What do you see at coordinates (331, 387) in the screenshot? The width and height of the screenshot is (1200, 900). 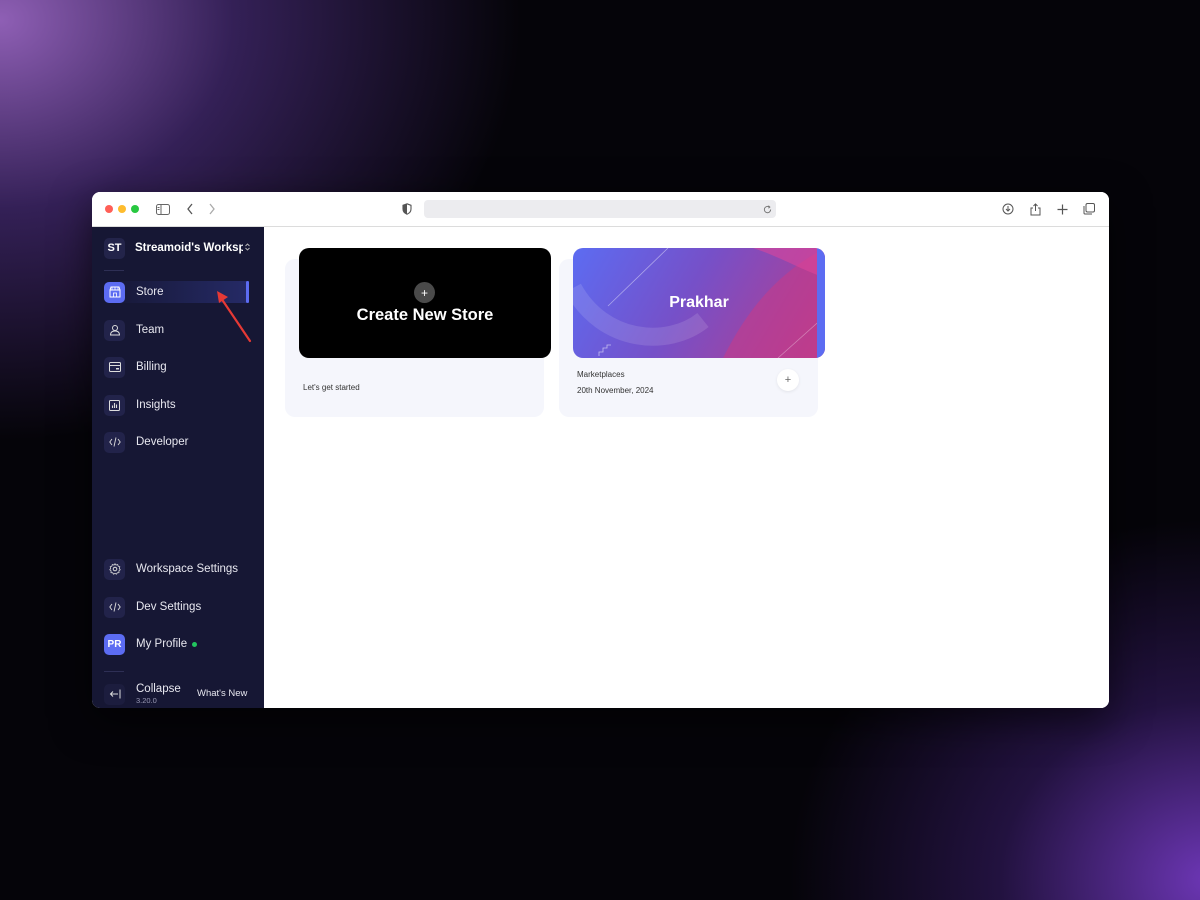 I see `create-store-subtitle: Let's get started` at bounding box center [331, 387].